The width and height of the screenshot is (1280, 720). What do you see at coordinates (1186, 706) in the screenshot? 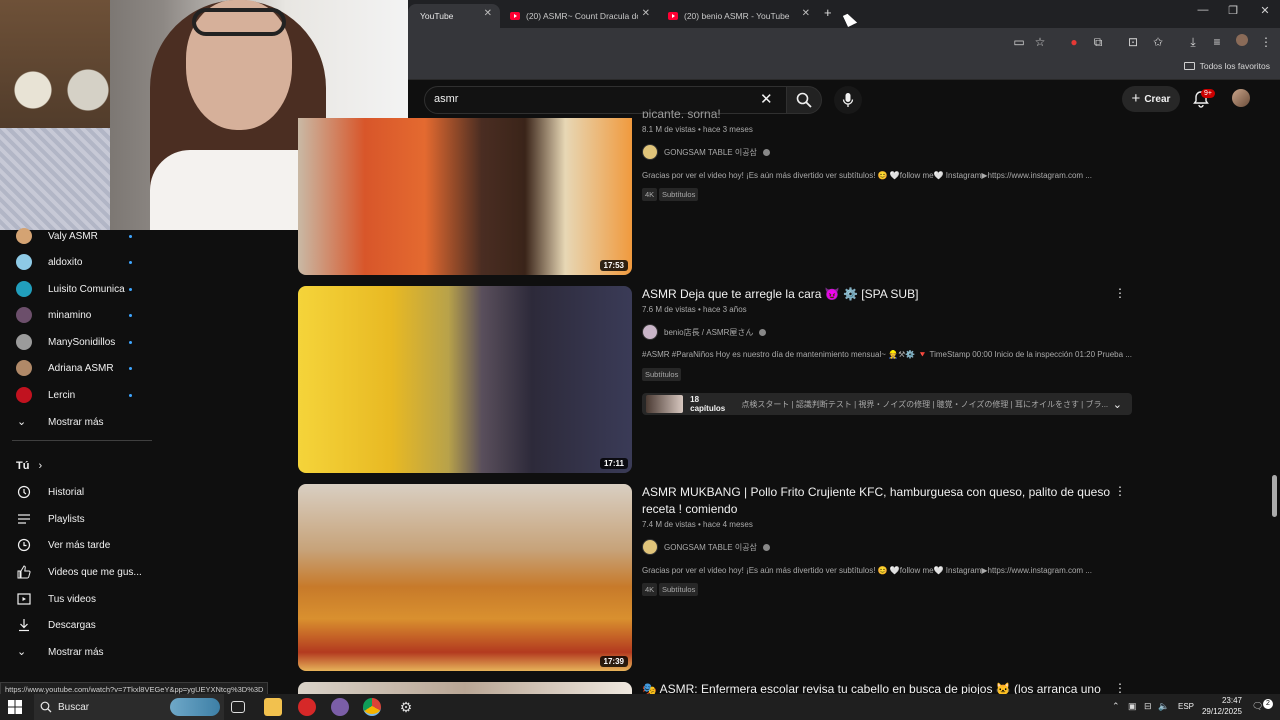
I see `input-language: ESP` at bounding box center [1186, 706].